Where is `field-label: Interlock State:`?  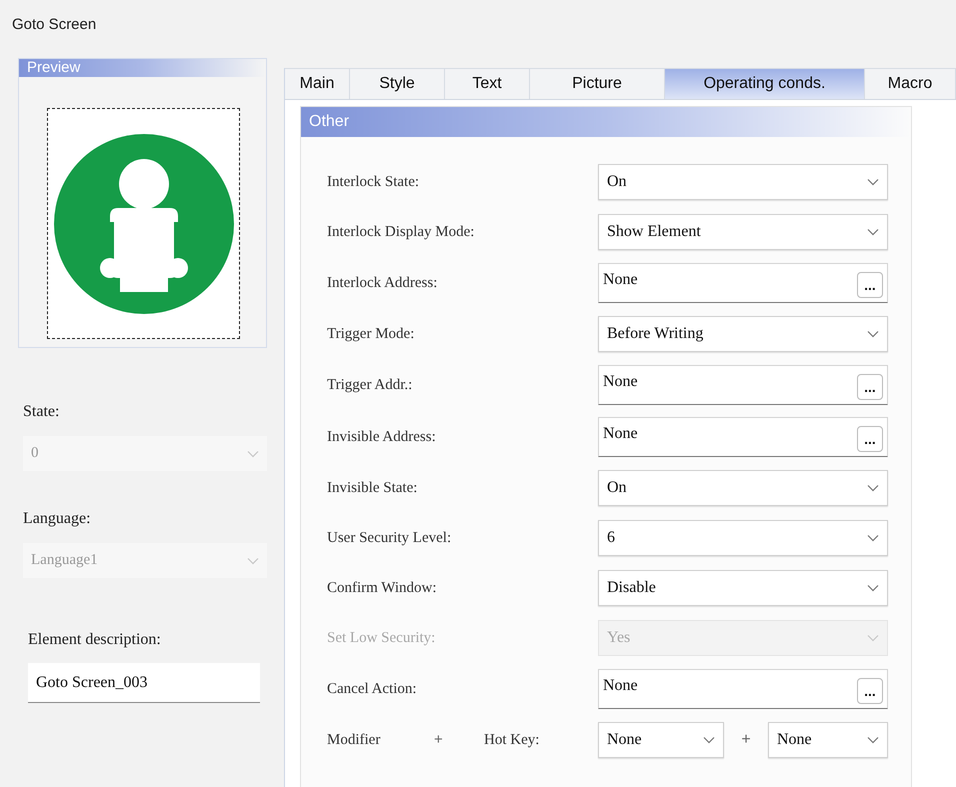
field-label: Interlock State: is located at coordinates (373, 182).